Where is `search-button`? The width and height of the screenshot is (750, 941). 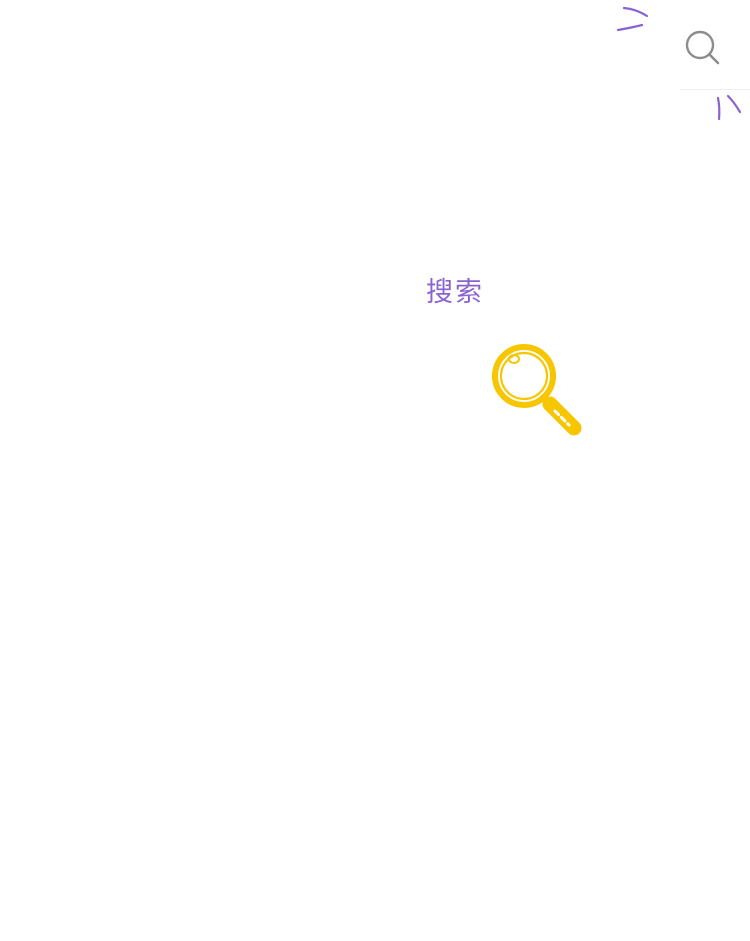
search-button is located at coordinates (703, 48).